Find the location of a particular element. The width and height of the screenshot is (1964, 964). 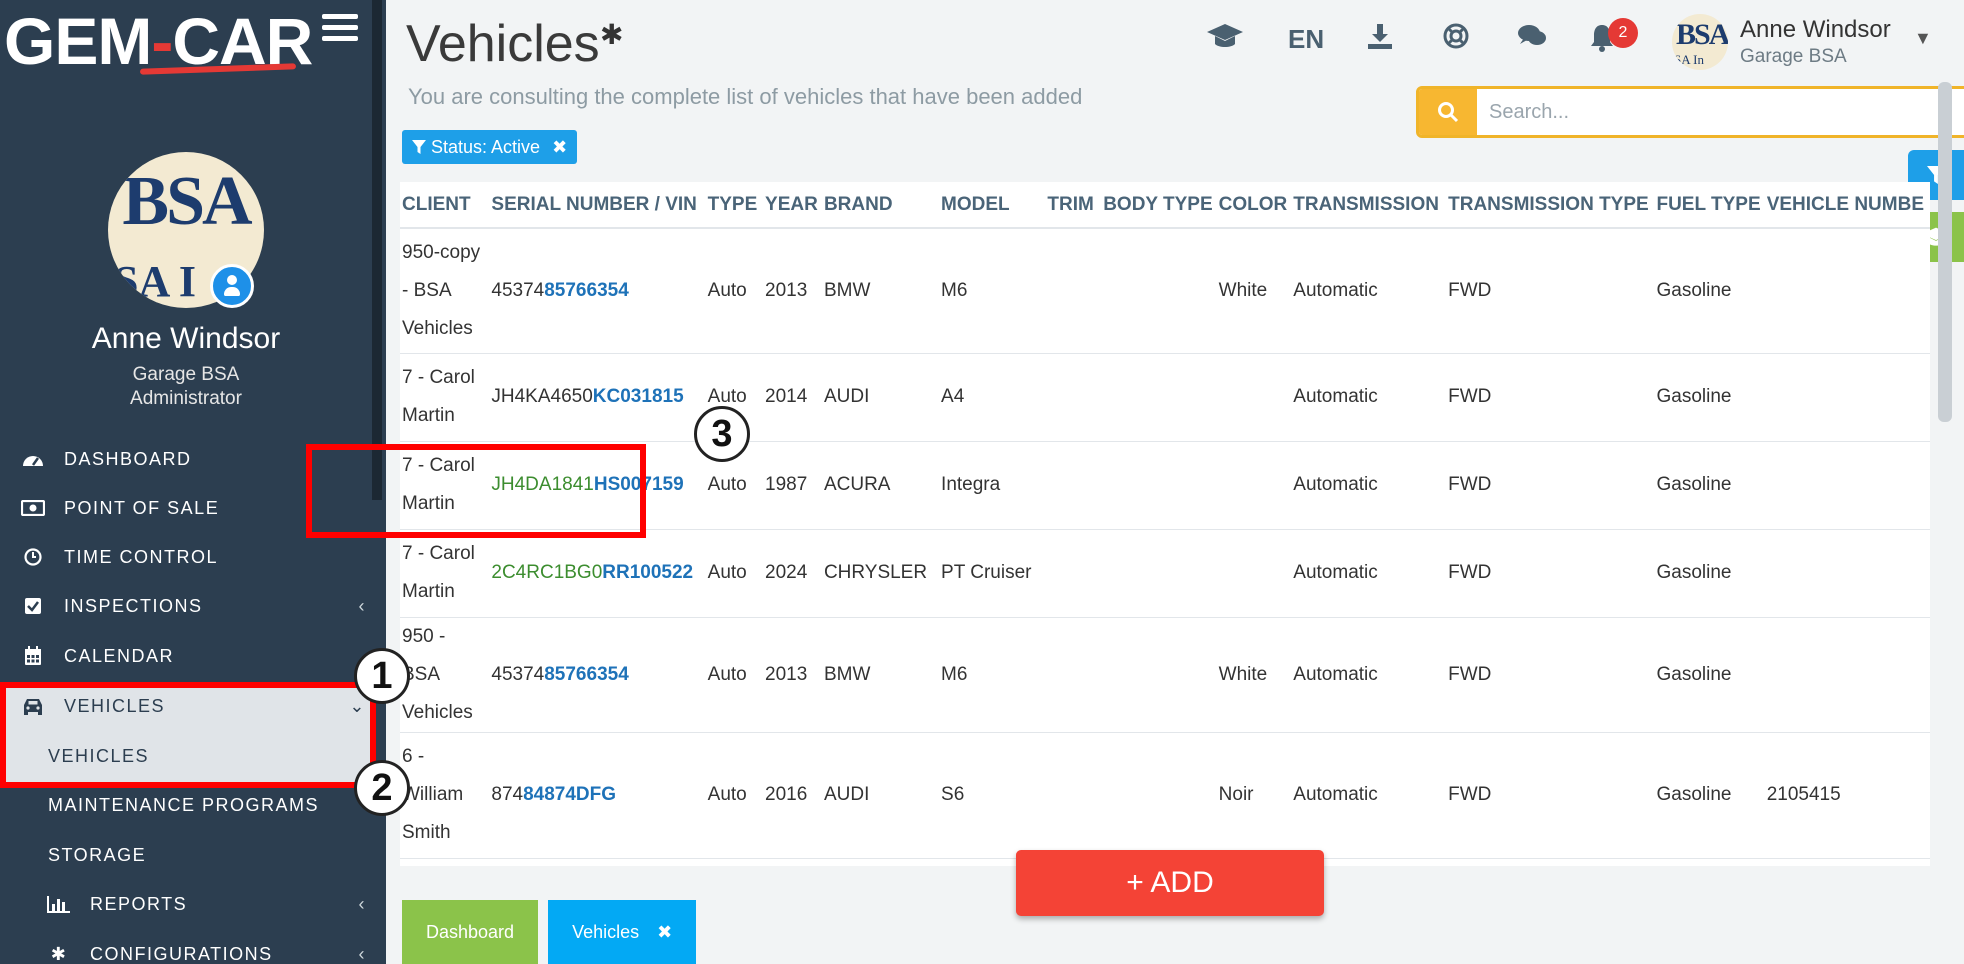

sidebar-item-inspections: INSPECTIONS ‹ is located at coordinates (186, 606).